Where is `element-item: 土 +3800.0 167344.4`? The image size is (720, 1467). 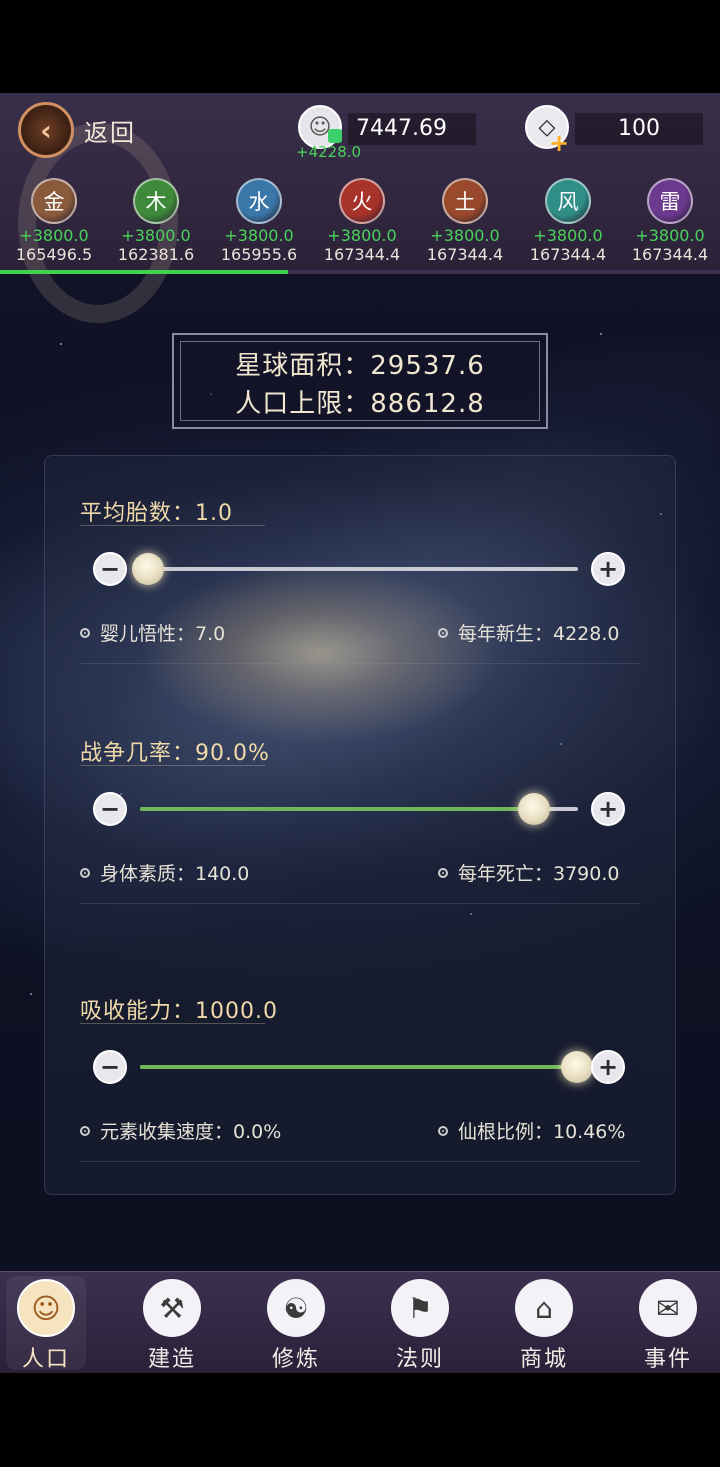
element-item: 土 +3800.0 167344.4 is located at coordinates (465, 221).